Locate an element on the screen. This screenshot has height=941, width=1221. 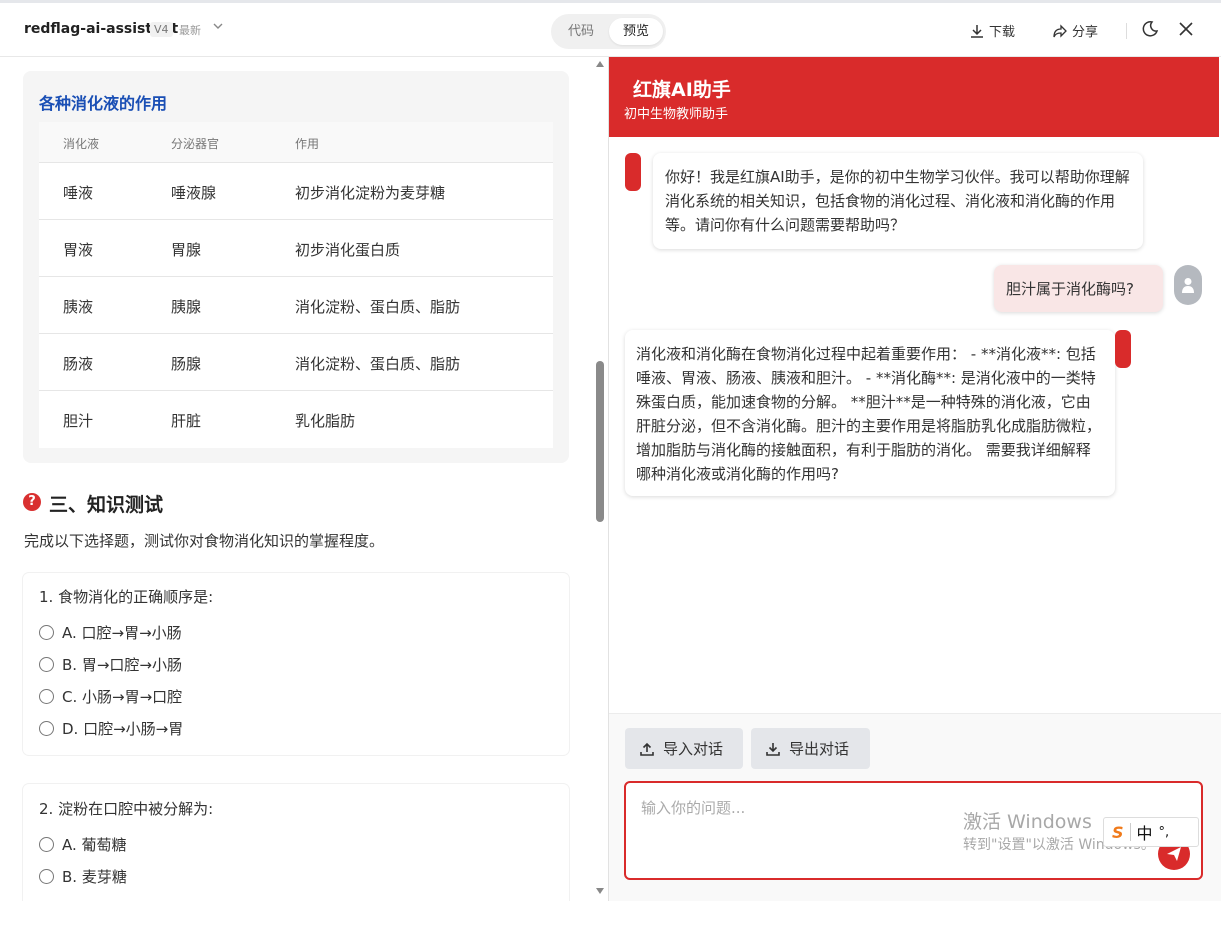
header-cell: 分泌器官 is located at coordinates (195, 144).